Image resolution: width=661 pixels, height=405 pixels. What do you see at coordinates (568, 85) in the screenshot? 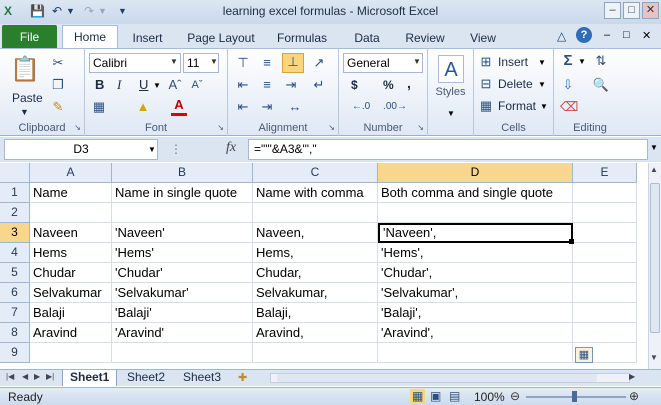
I see `fill-icon: ⇩` at bounding box center [568, 85].